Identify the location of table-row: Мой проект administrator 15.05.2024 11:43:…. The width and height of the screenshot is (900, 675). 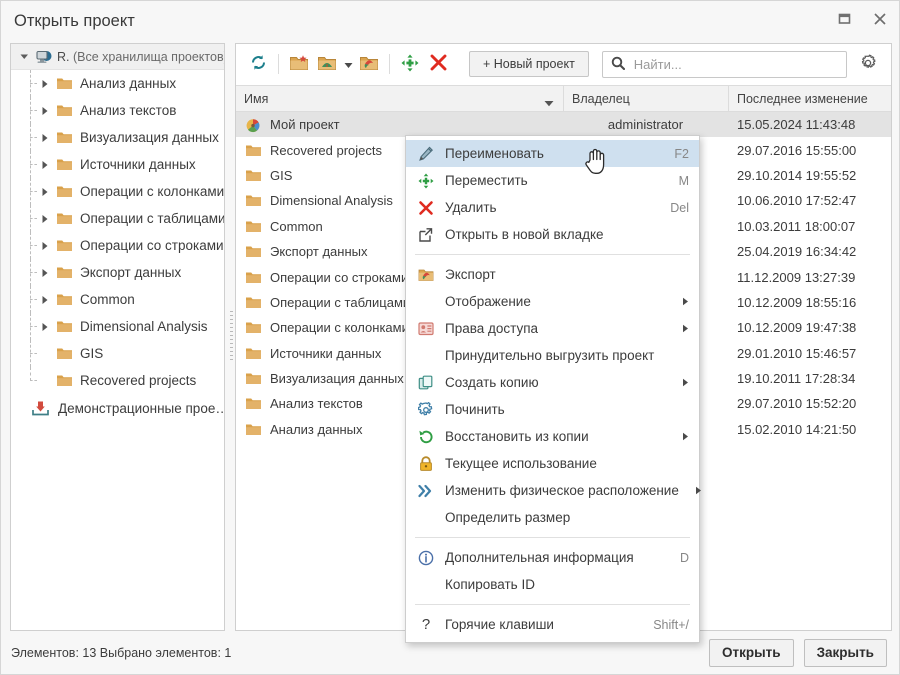
(563, 125).